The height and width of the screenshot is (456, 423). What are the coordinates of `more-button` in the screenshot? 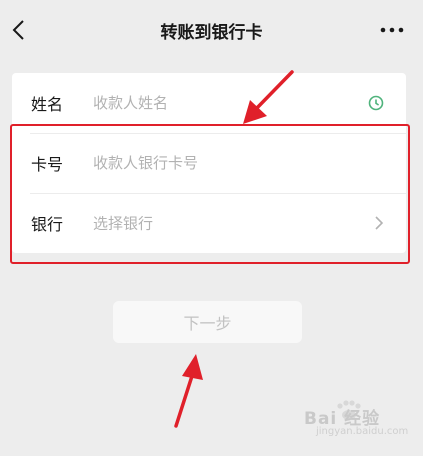 It's located at (392, 30).